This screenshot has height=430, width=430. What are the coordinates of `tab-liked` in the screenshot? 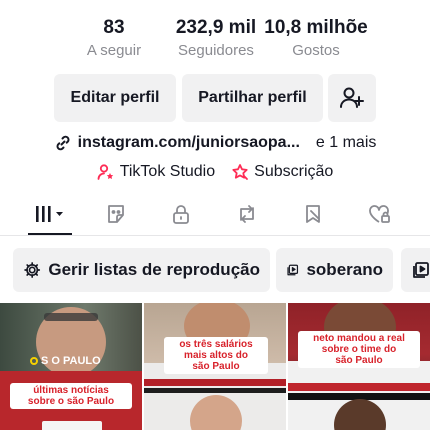 It's located at (379, 214).